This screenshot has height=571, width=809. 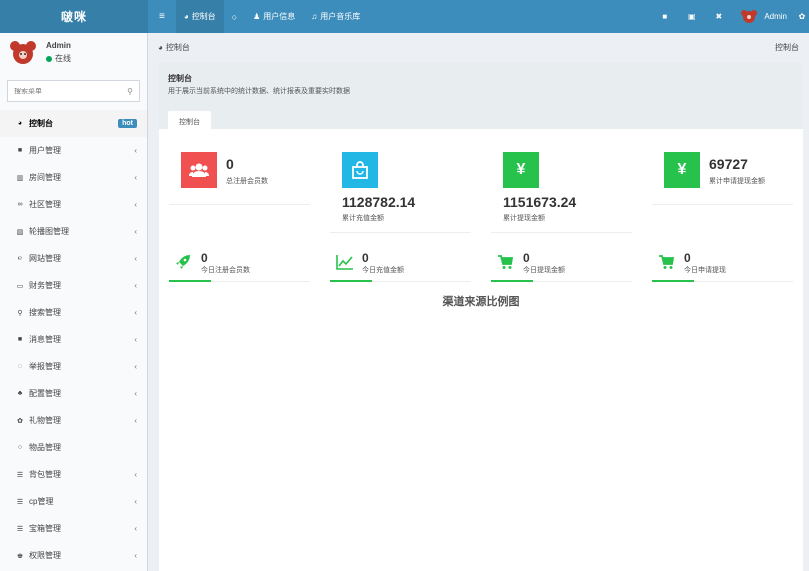 What do you see at coordinates (691, 16) in the screenshot?
I see `multi-tab-button: ▣` at bounding box center [691, 16].